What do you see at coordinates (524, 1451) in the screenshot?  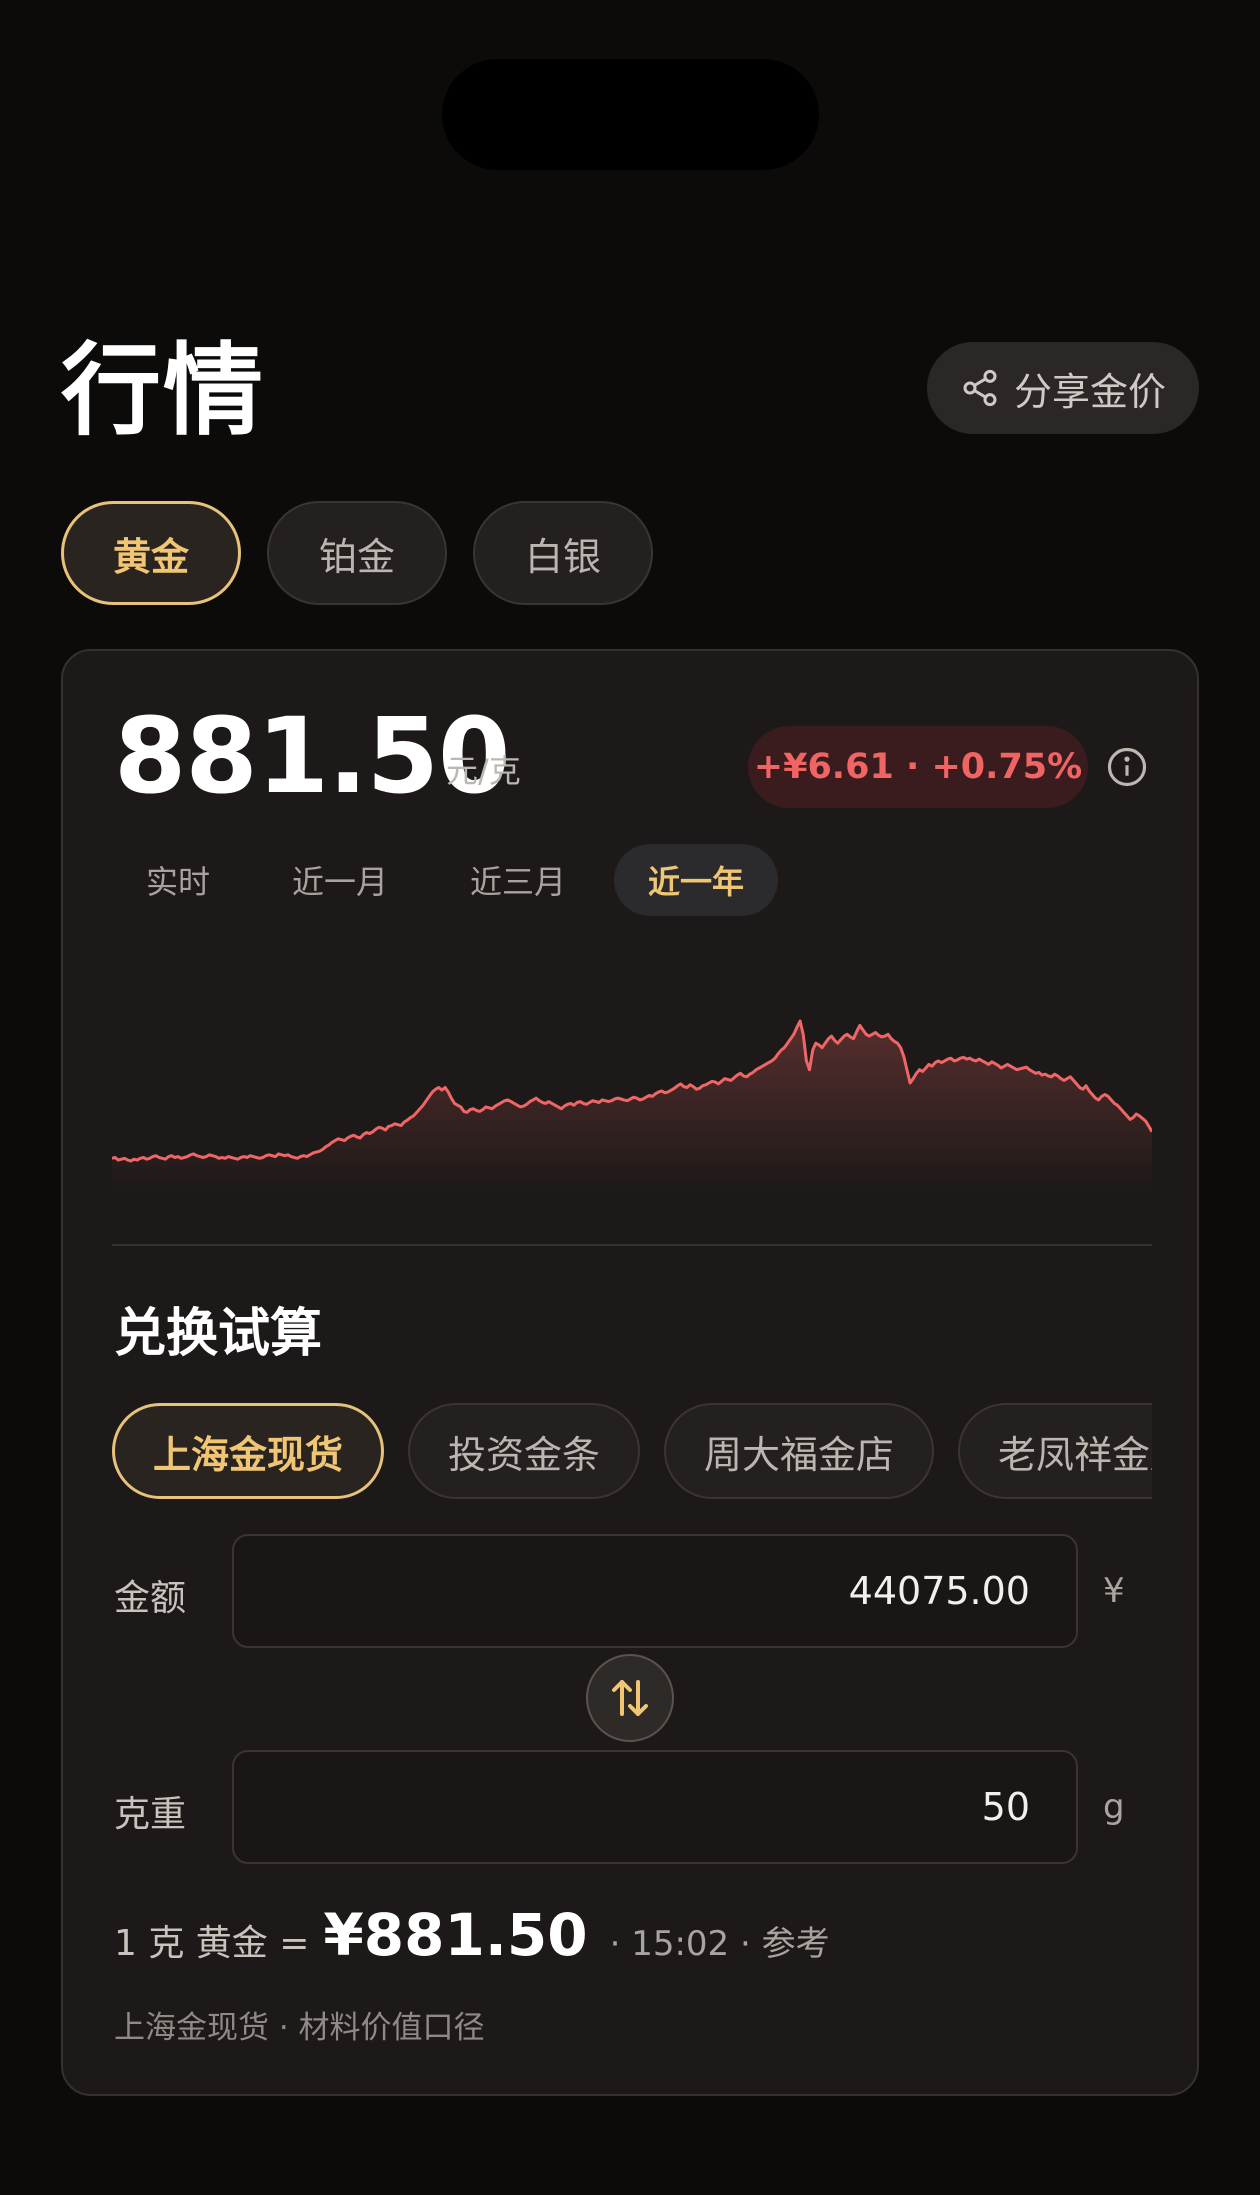 I see `source-investment-bar: 投资金条` at bounding box center [524, 1451].